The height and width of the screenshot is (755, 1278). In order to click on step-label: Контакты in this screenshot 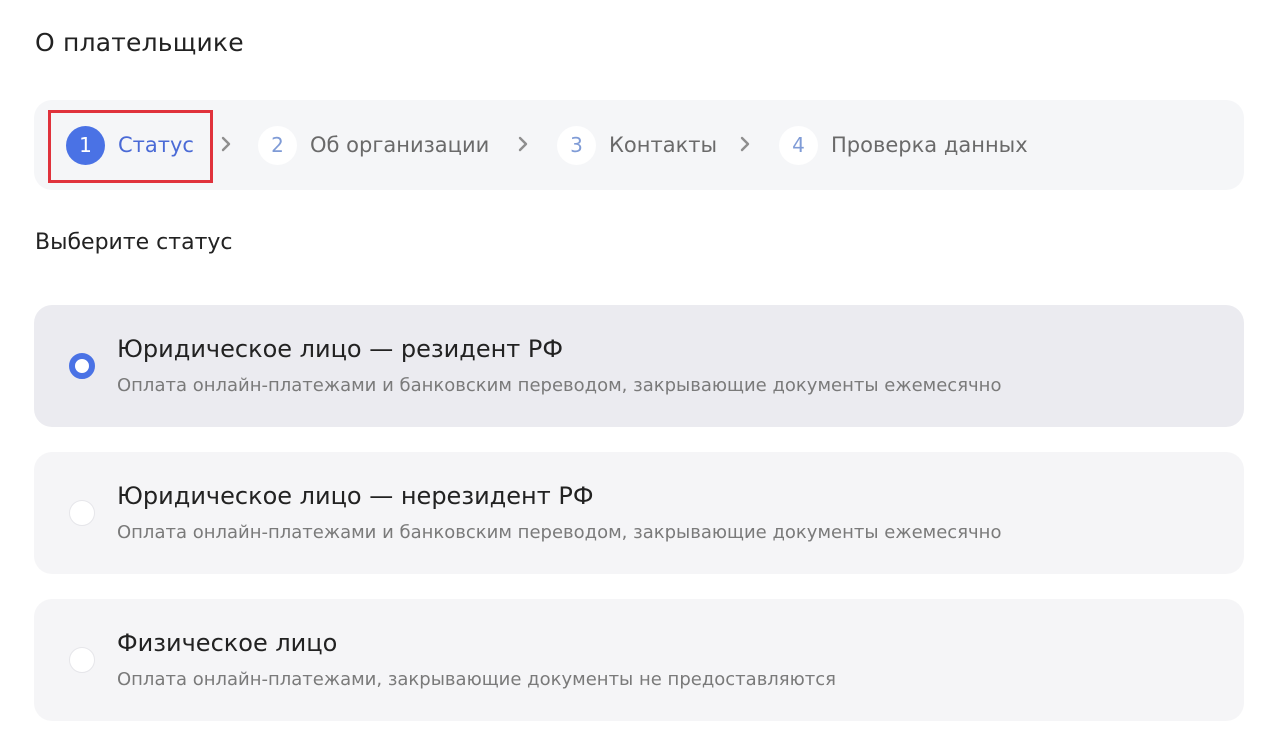, I will do `click(663, 145)`.